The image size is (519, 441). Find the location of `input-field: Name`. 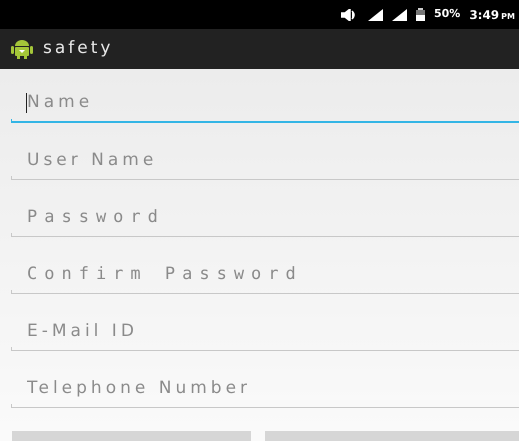

input-field: Name is located at coordinates (265, 103).